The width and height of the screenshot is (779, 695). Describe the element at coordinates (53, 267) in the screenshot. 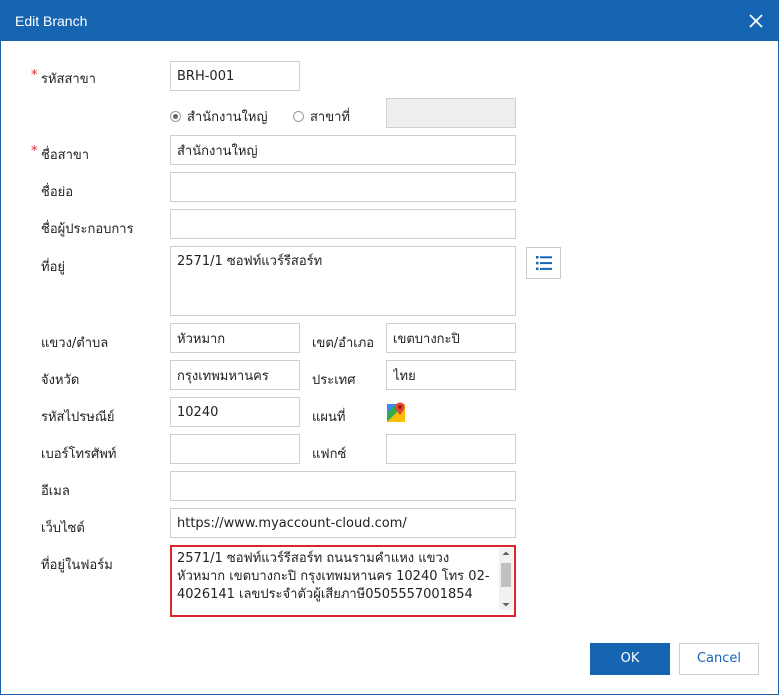

I see `address-label: ที่อยู่` at that location.